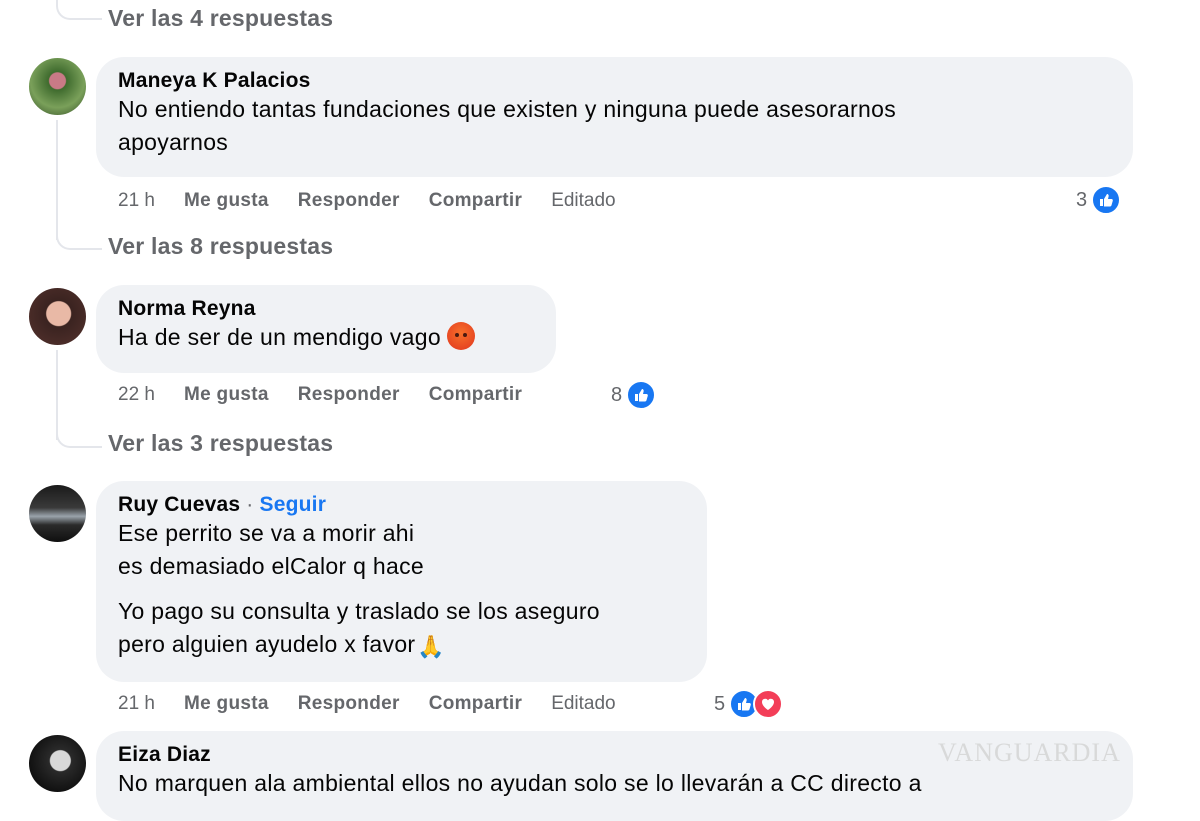  Describe the element at coordinates (326, 309) in the screenshot. I see `comment-author: Norma Reyna` at that location.